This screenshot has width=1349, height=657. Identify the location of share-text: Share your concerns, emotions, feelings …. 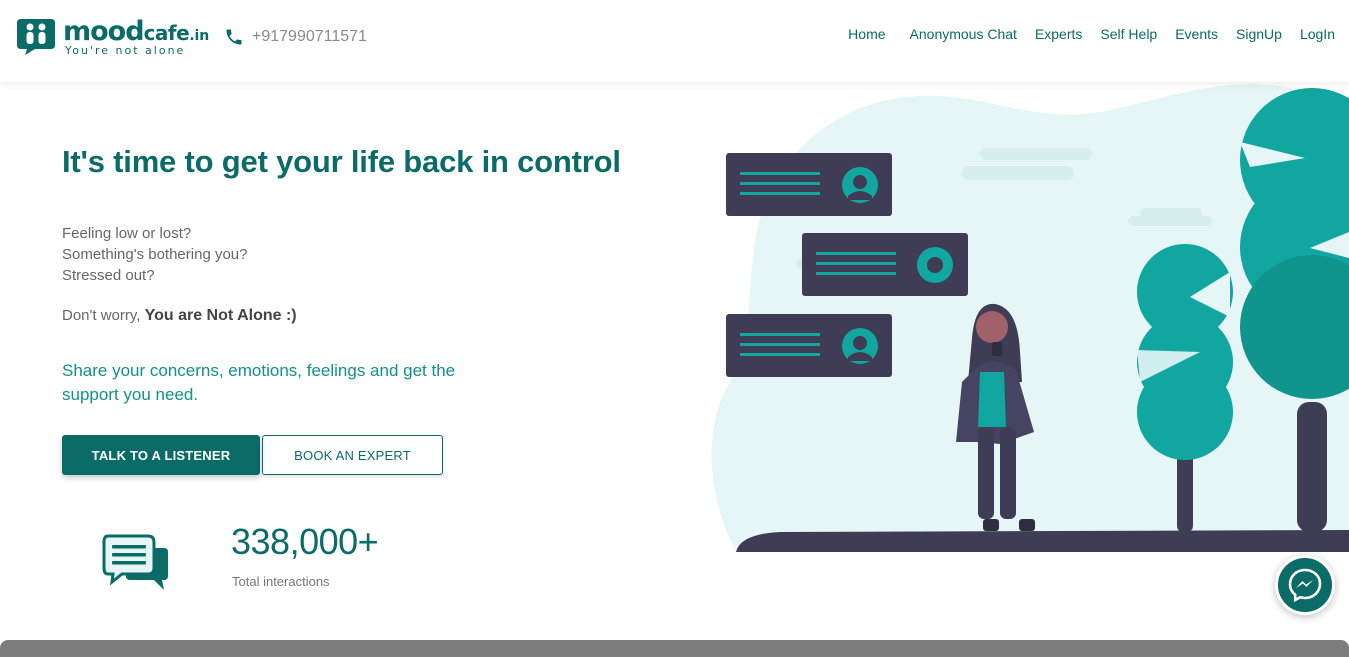
(259, 382).